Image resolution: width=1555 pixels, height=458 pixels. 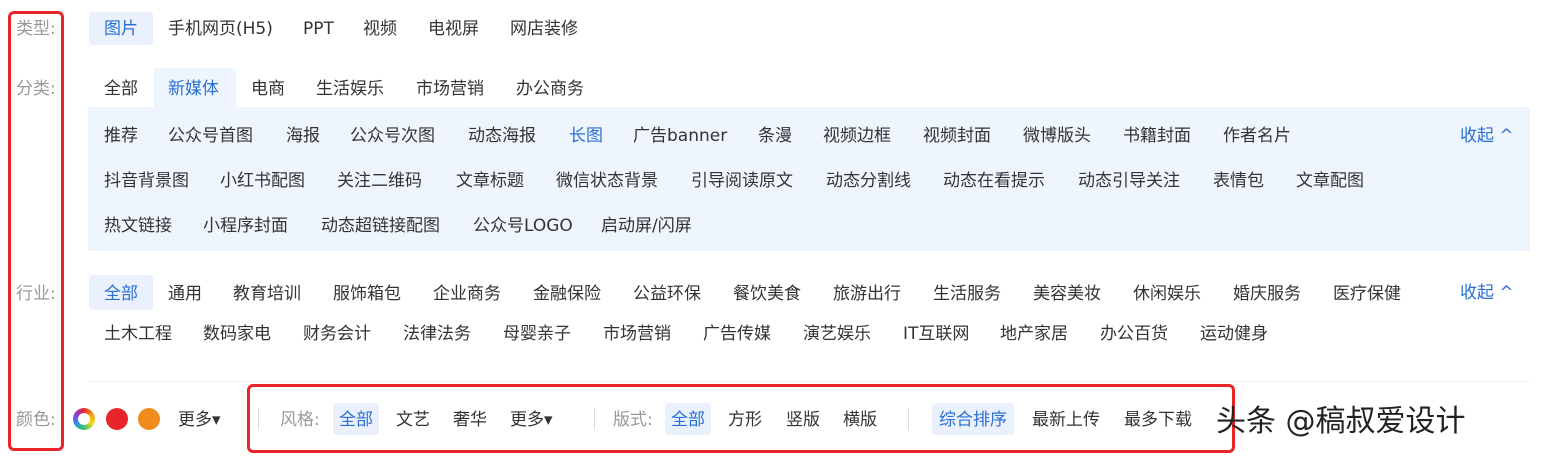 I want to click on subcategory-option: 引导阅读原文, so click(x=742, y=181).